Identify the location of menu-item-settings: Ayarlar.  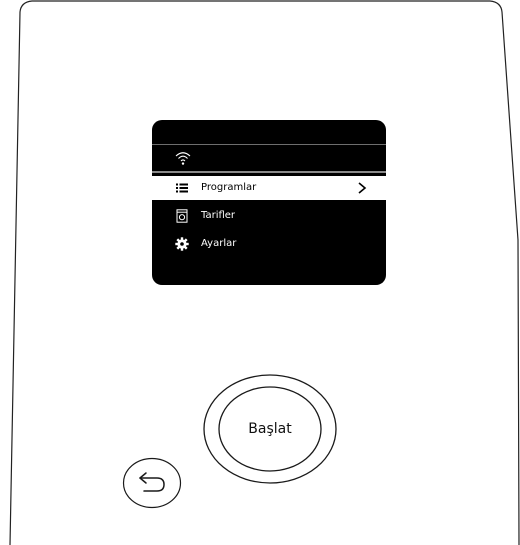
(269, 244).